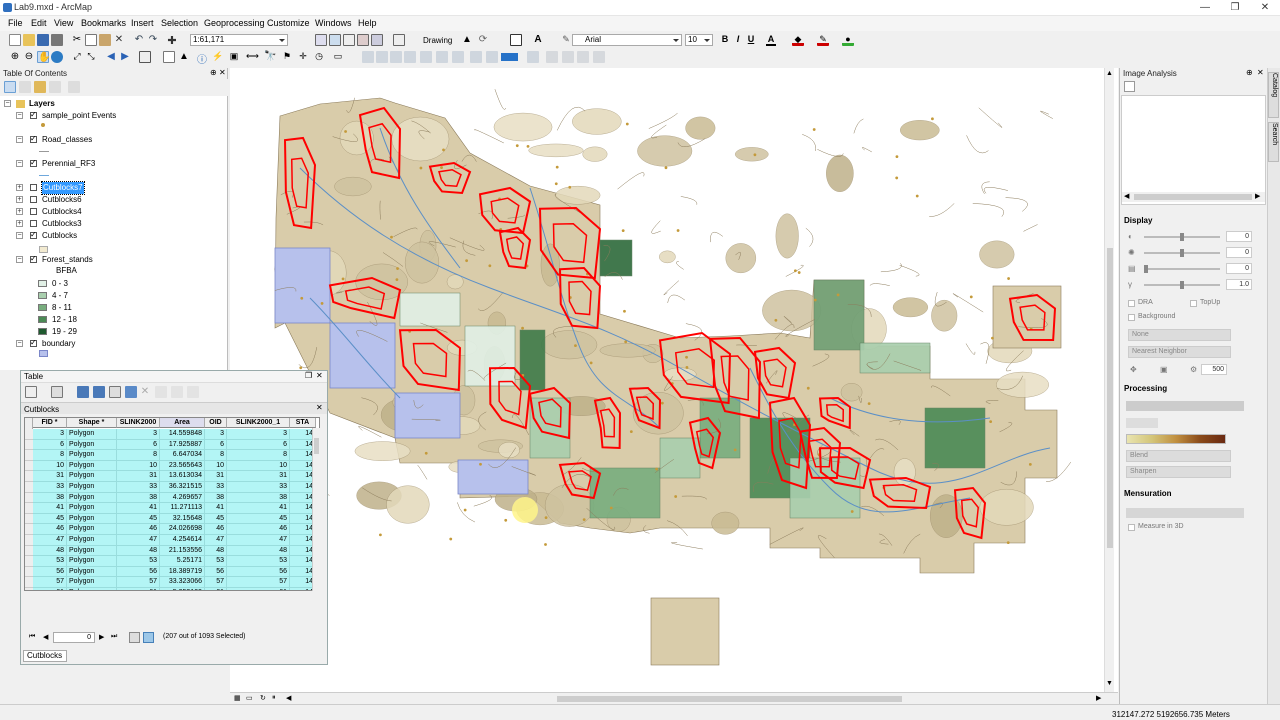 The height and width of the screenshot is (720, 1280). Describe the element at coordinates (63, 188) in the screenshot. I see `layer-label: Cutblocks7` at that location.